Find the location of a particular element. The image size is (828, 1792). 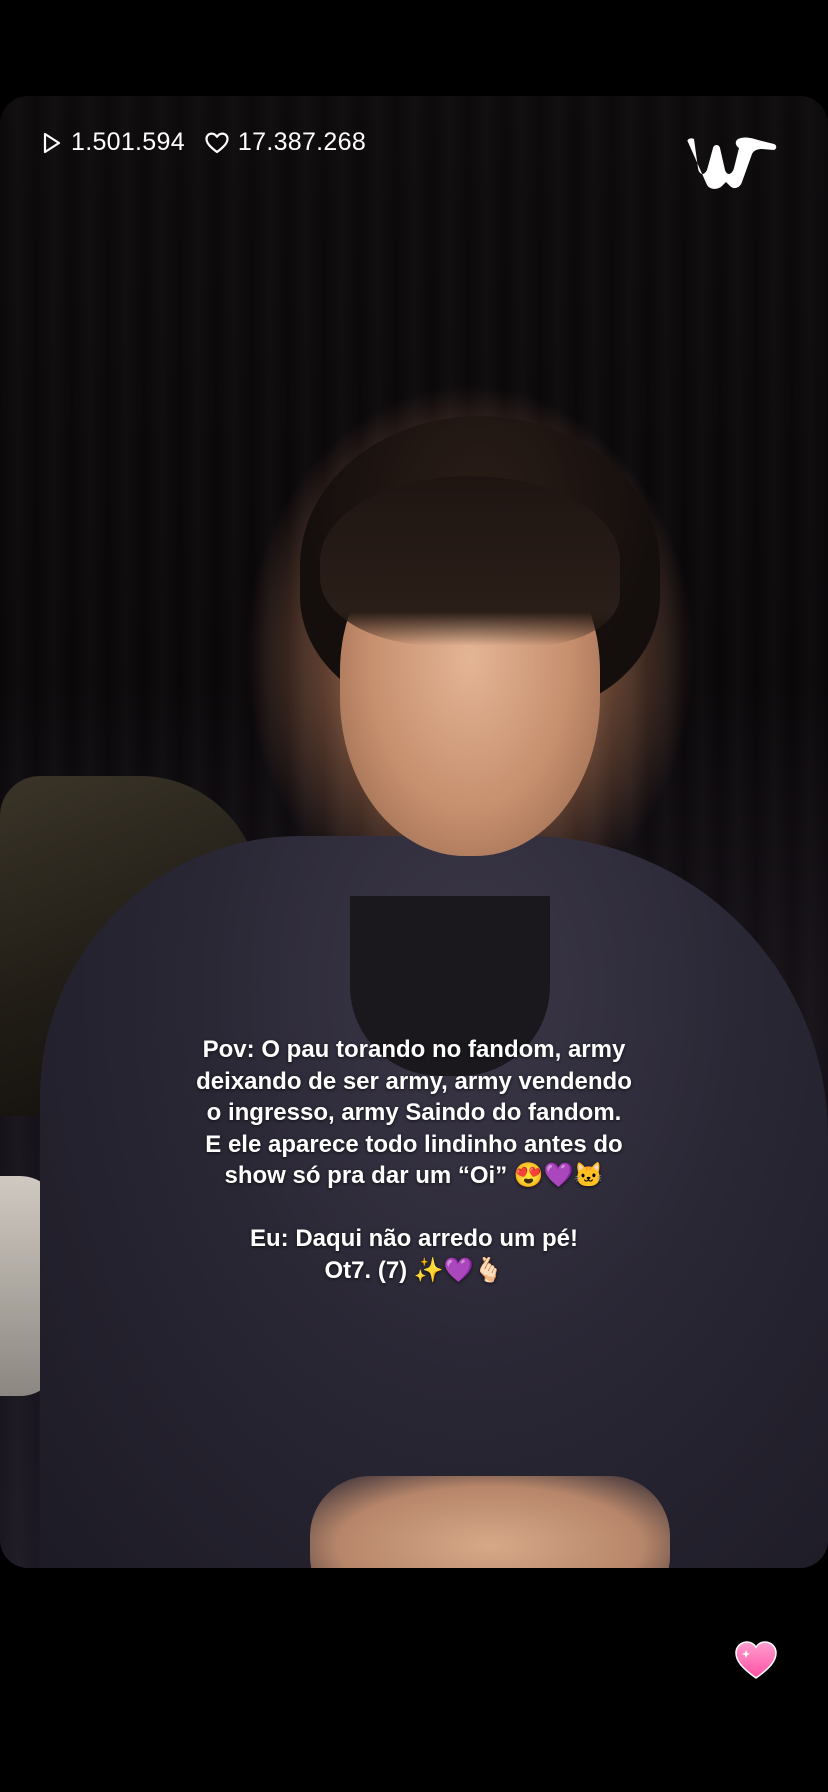

caption-line: E ele aparece todo lindinho antes do is located at coordinates (414, 1144).